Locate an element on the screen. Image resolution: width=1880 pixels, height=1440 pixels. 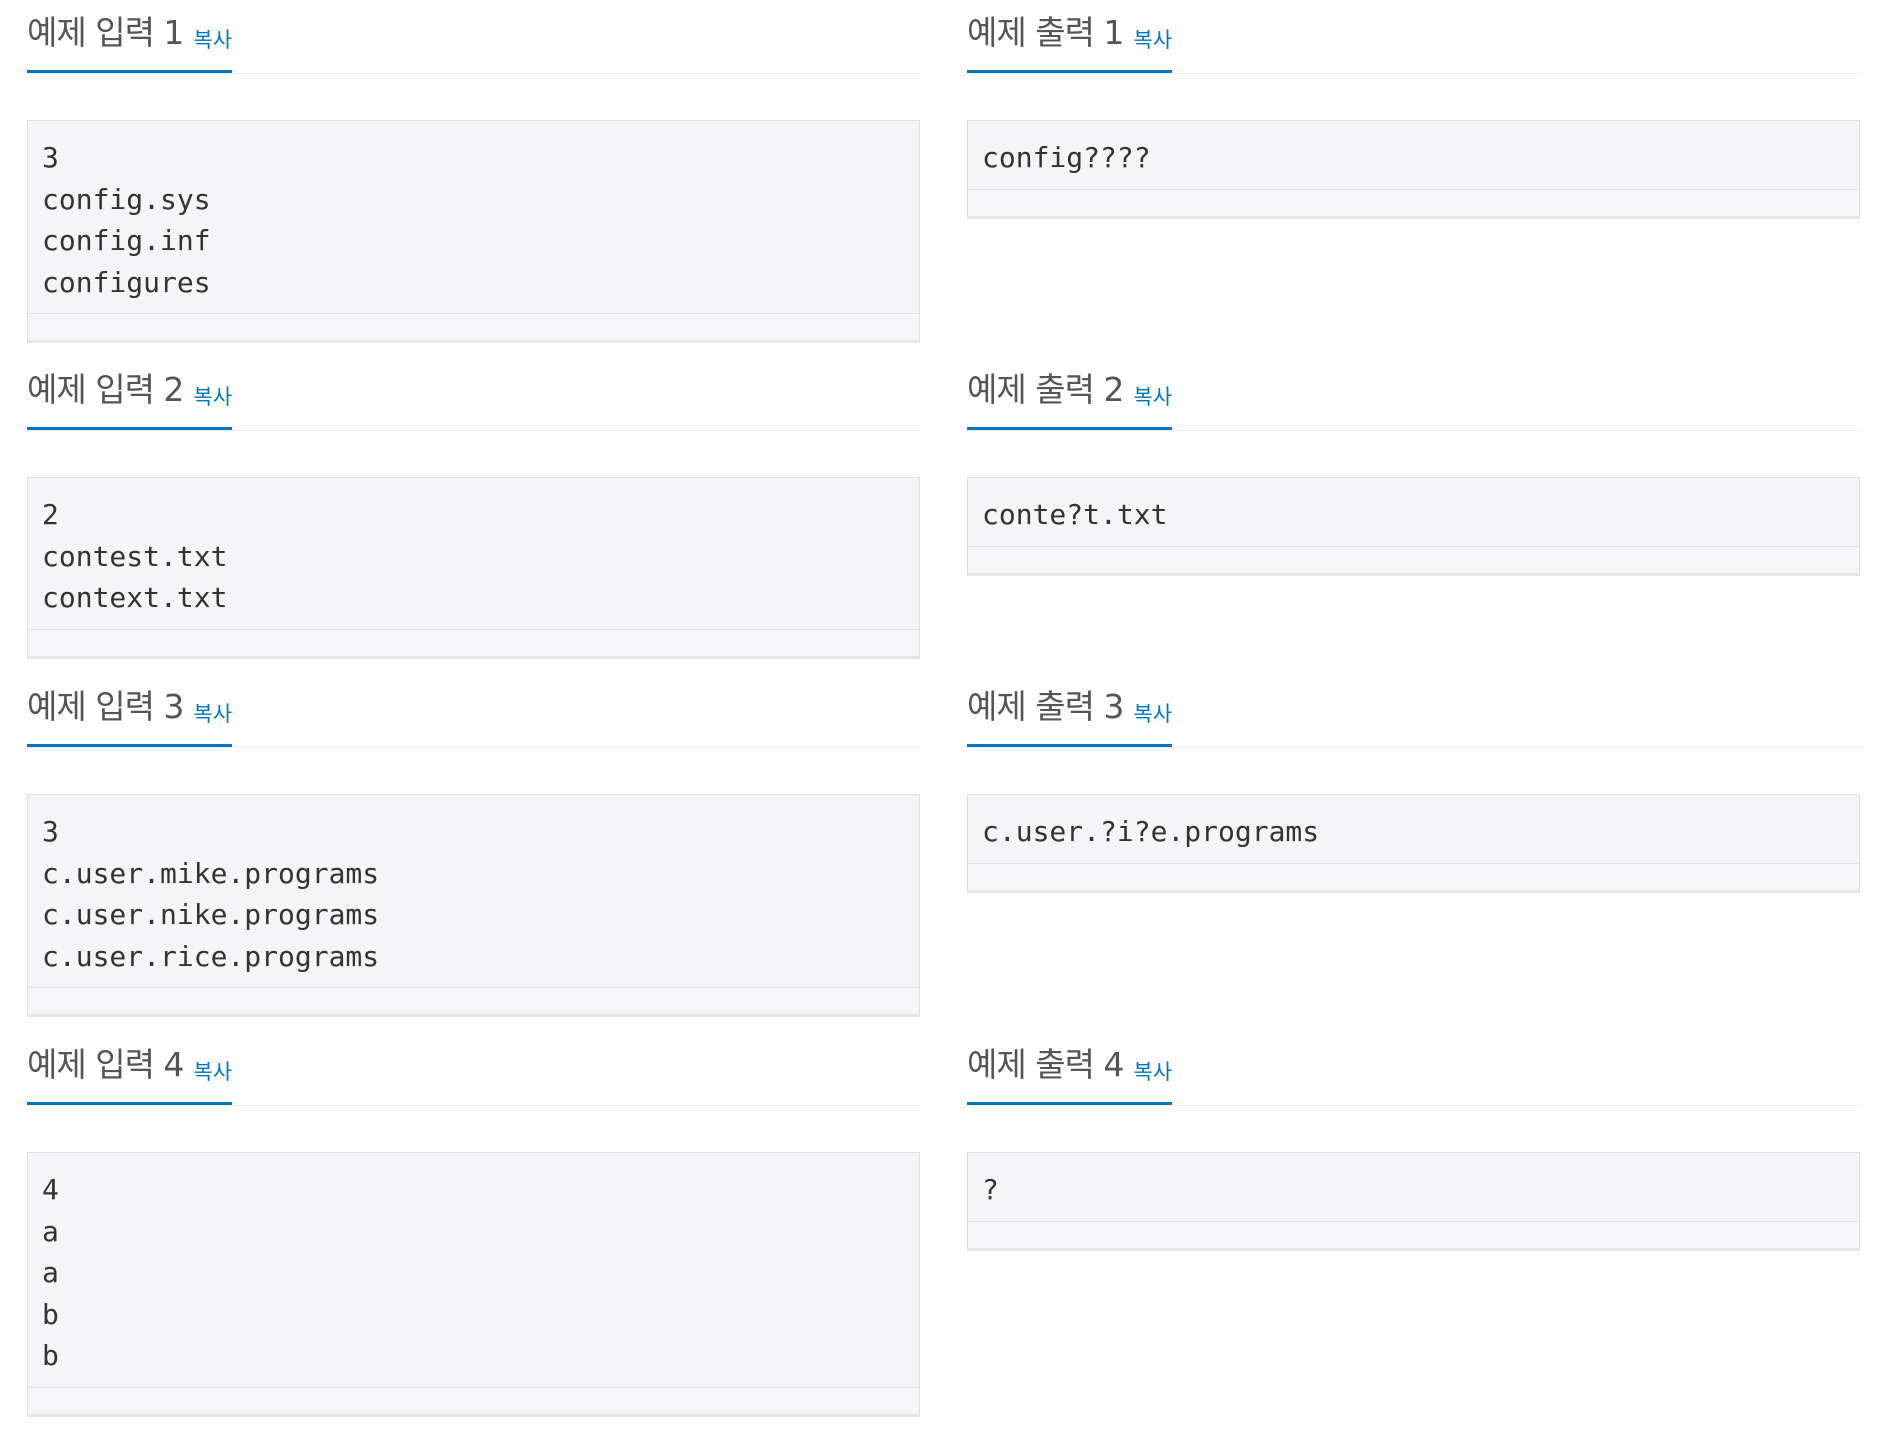
sample-input-1-box: 3 config.sys config.inf configures is located at coordinates (473, 231).